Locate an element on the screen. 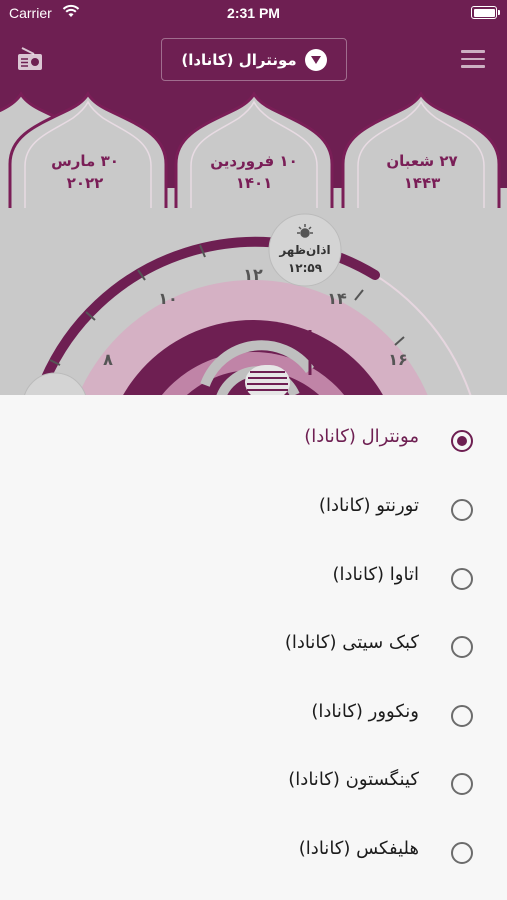 The width and height of the screenshot is (507, 900). nav-bar: مونترال (کانادا) is located at coordinates (253, 60).